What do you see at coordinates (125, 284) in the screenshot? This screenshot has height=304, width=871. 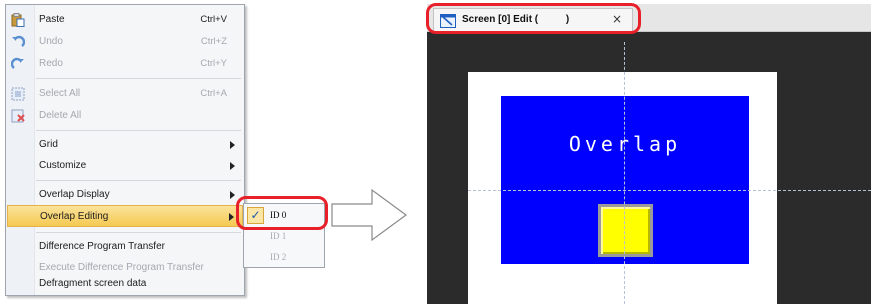 I see `menu-item-defragment-screen-data: Defragment screen data` at bounding box center [125, 284].